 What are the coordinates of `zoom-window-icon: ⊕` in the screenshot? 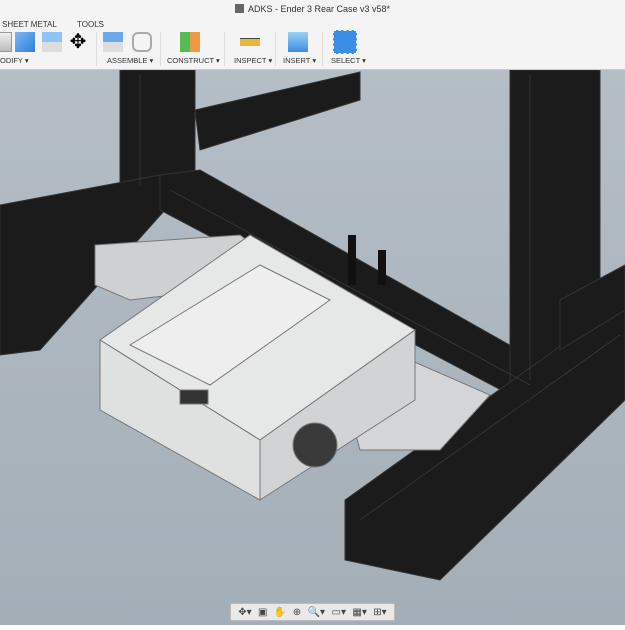 It's located at (297, 612).